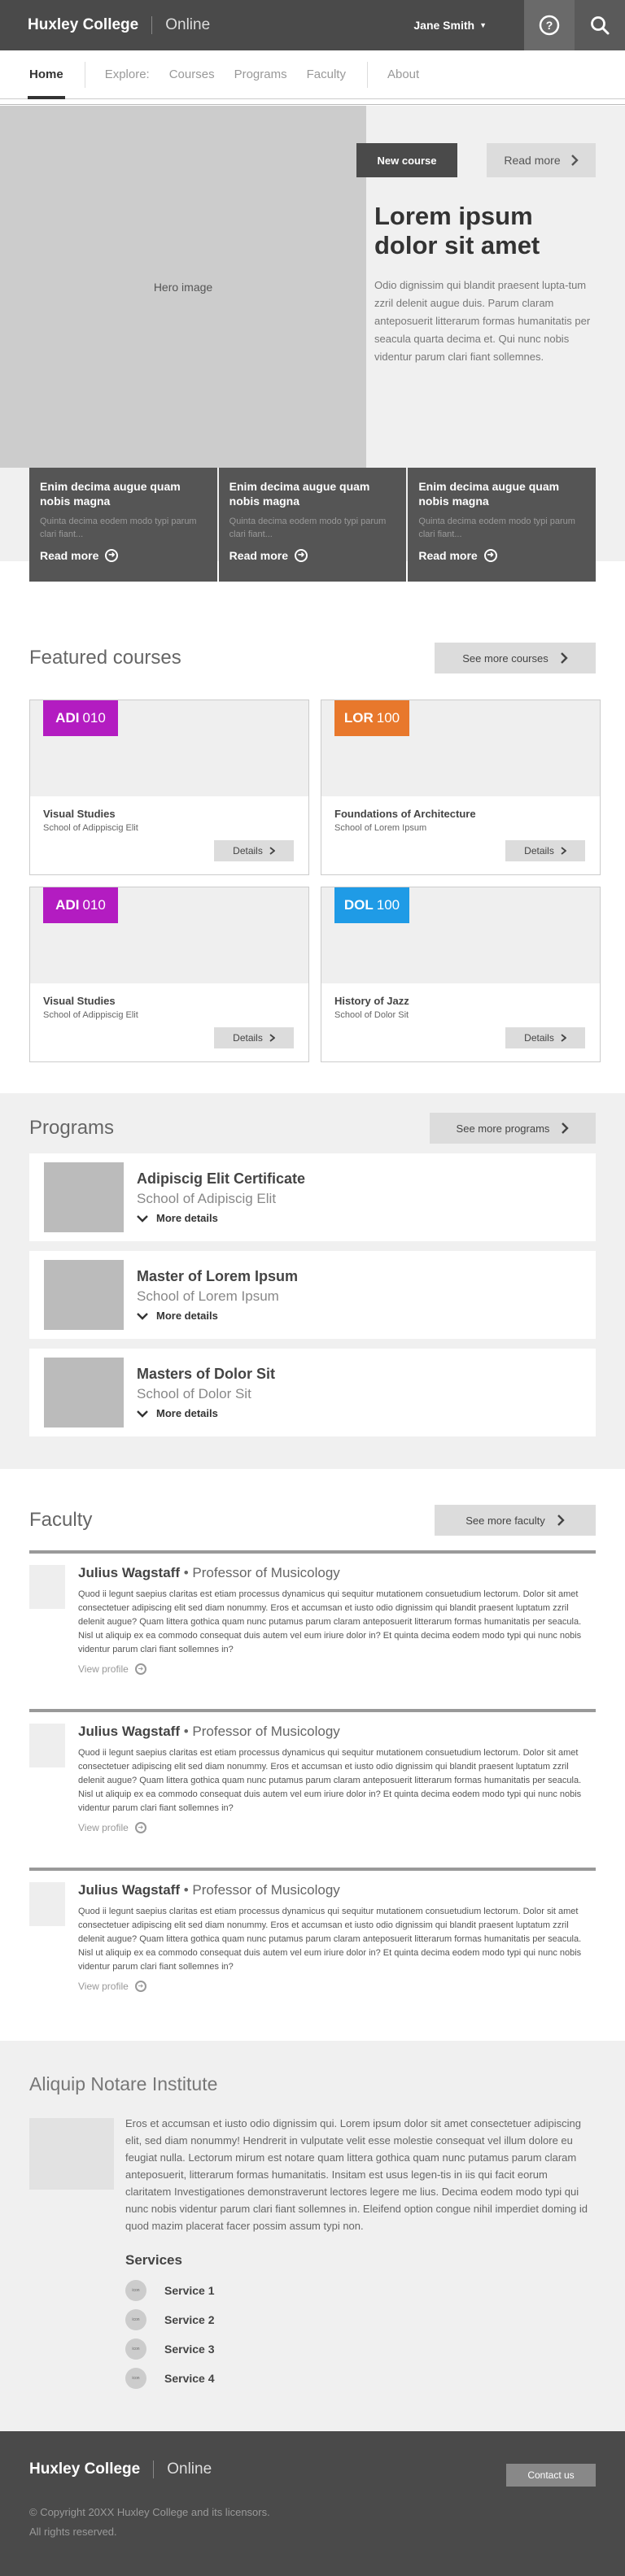 The width and height of the screenshot is (625, 2576). I want to click on help-button: ?, so click(549, 25).